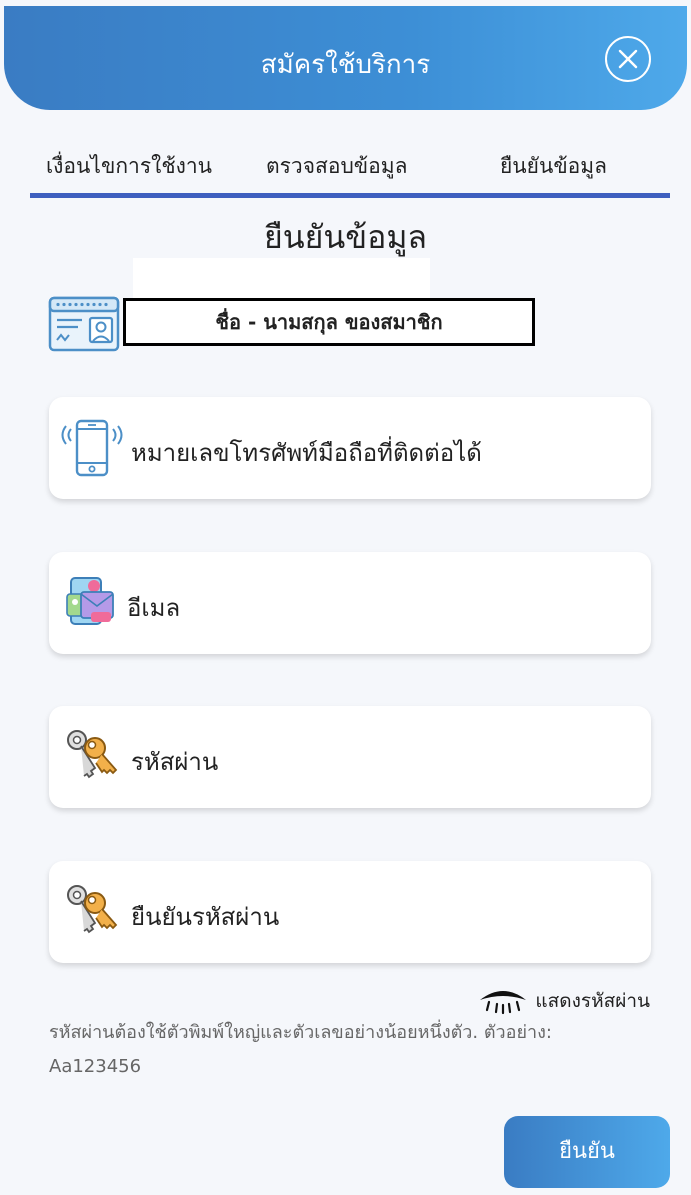 This screenshot has height=1195, width=691. I want to click on close-button, so click(628, 59).